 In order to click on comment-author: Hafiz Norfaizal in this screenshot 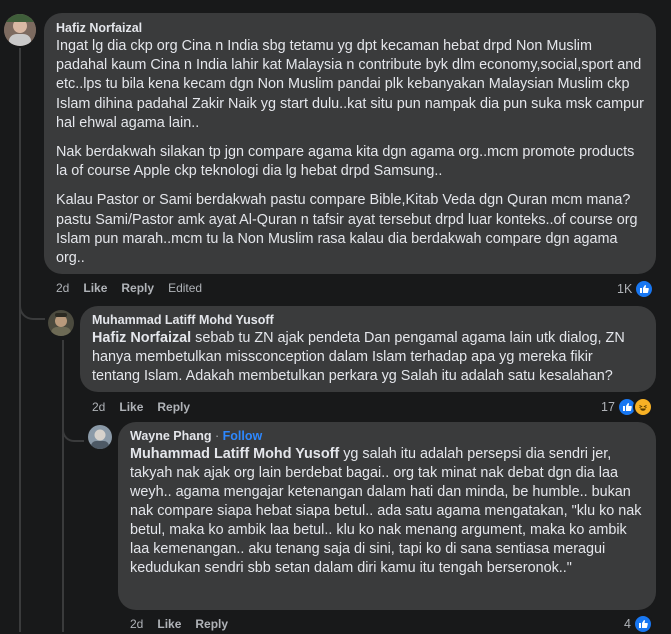, I will do `click(350, 28)`.